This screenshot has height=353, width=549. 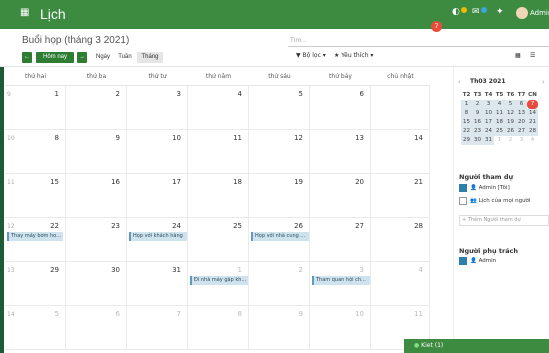 I want to click on mini-day: 20, so click(x=521, y=122).